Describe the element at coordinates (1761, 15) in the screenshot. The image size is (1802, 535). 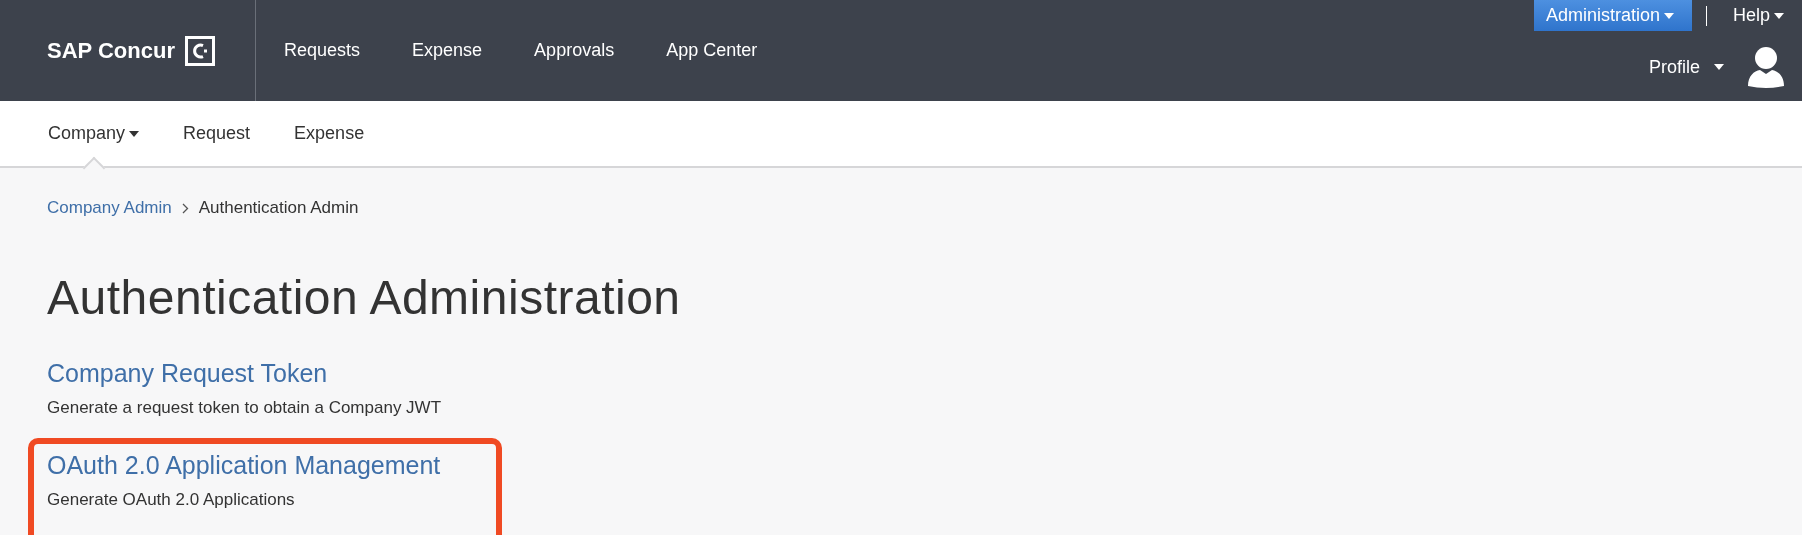
I see `menu-button: Help` at that location.